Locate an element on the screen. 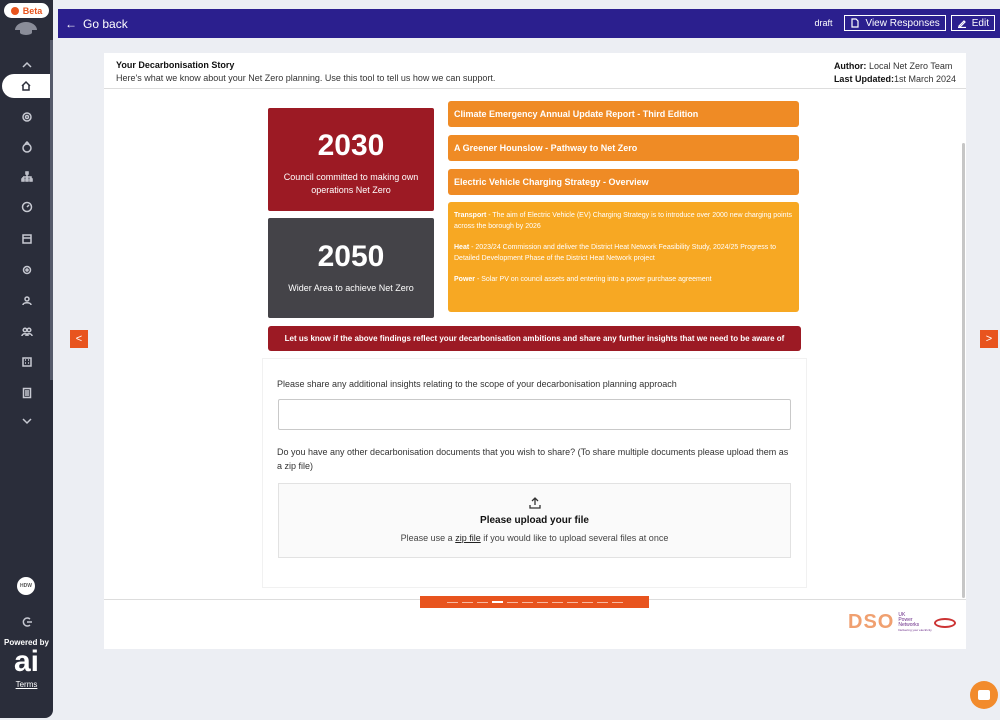 The width and height of the screenshot is (1000, 720). document-link-greener-hounslow: A Greener Hounslow - Pathway to Net Zero is located at coordinates (623, 148).